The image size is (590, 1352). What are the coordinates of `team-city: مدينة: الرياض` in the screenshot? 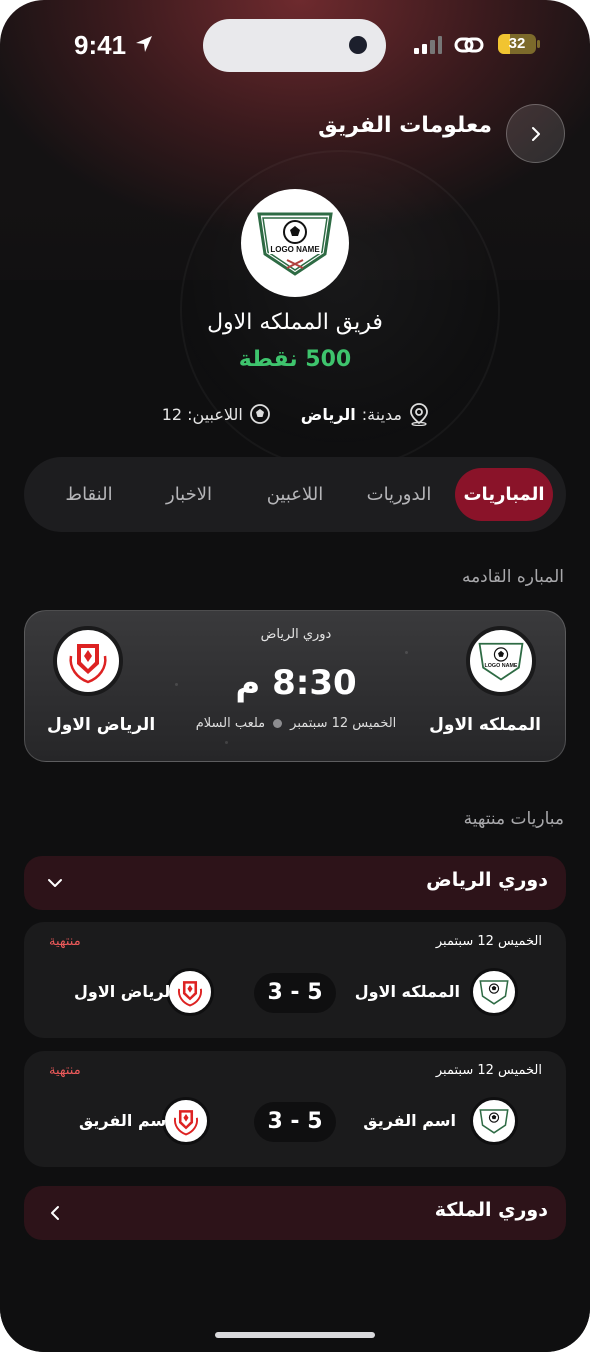 It's located at (365, 414).